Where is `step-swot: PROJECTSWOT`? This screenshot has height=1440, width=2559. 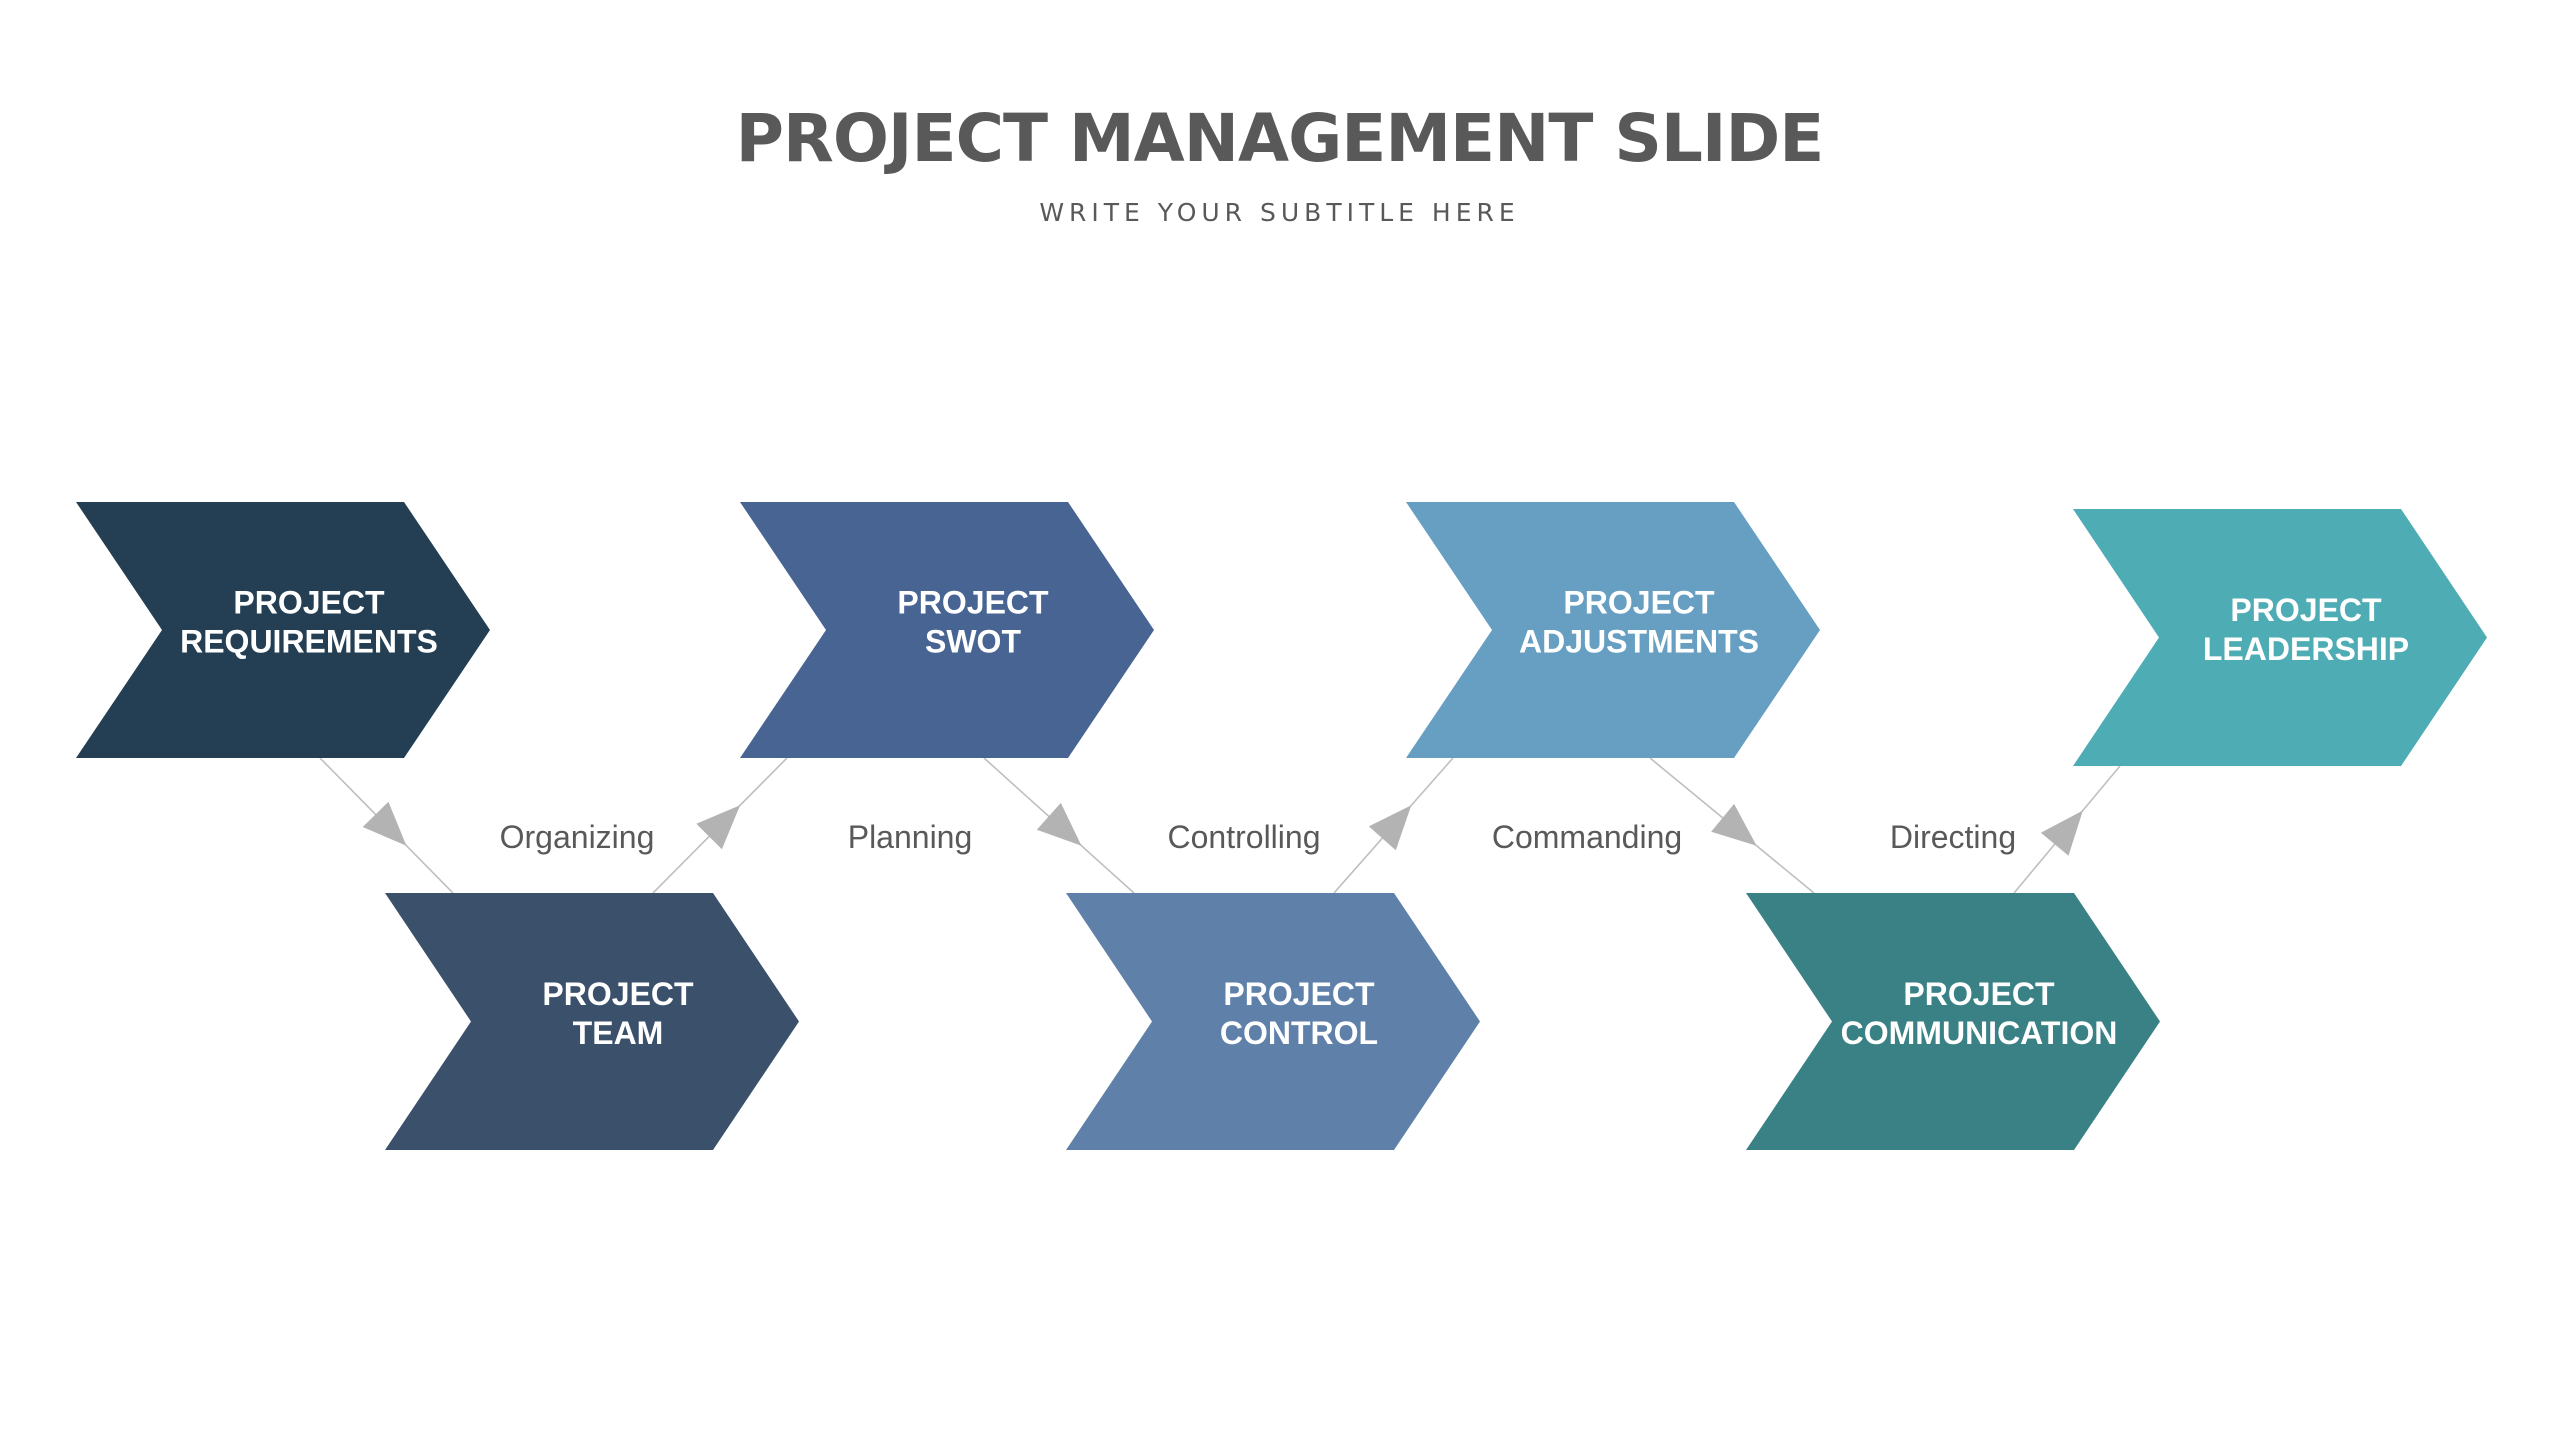 step-swot: PROJECTSWOT is located at coordinates (947, 630).